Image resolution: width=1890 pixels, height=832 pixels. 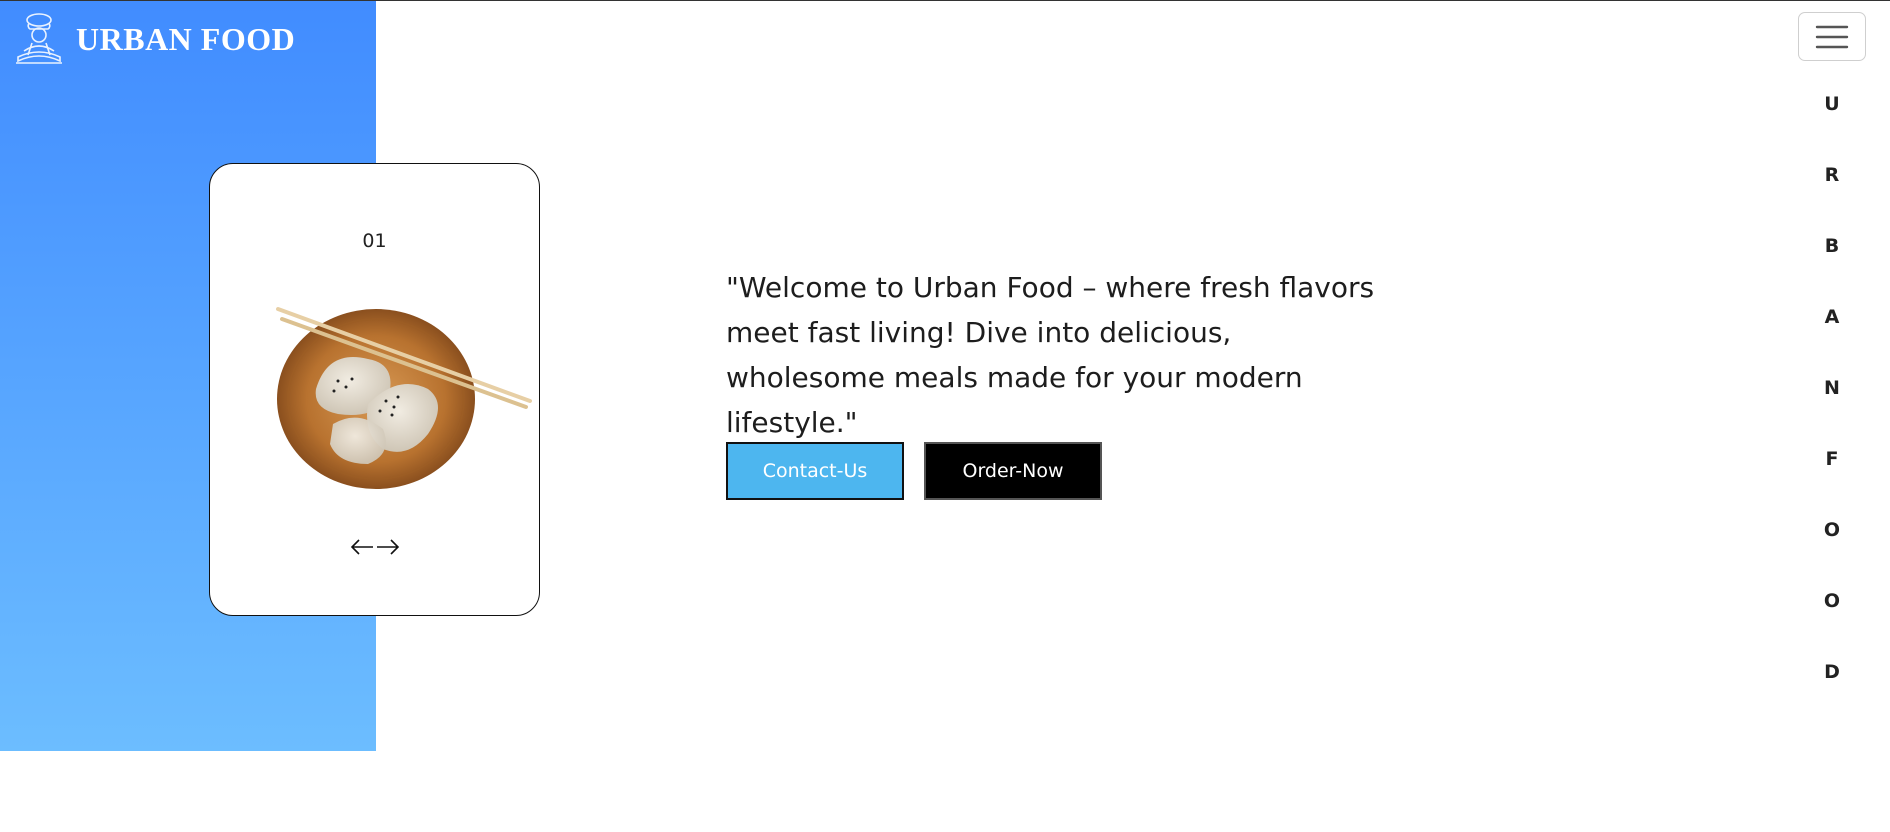 I want to click on arrow-left-icon, so click(x=362, y=547).